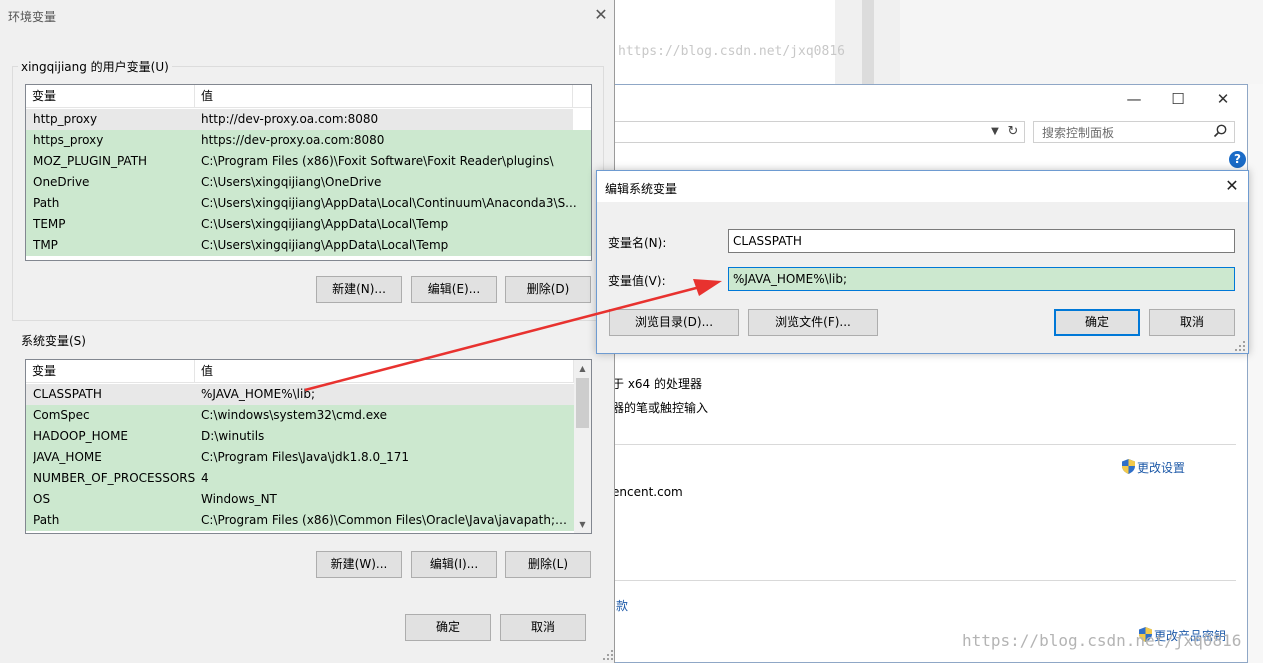 Image resolution: width=1263 pixels, height=663 pixels. What do you see at coordinates (53, 340) in the screenshot?
I see `system-variables-title: 系统变量(S)` at bounding box center [53, 340].